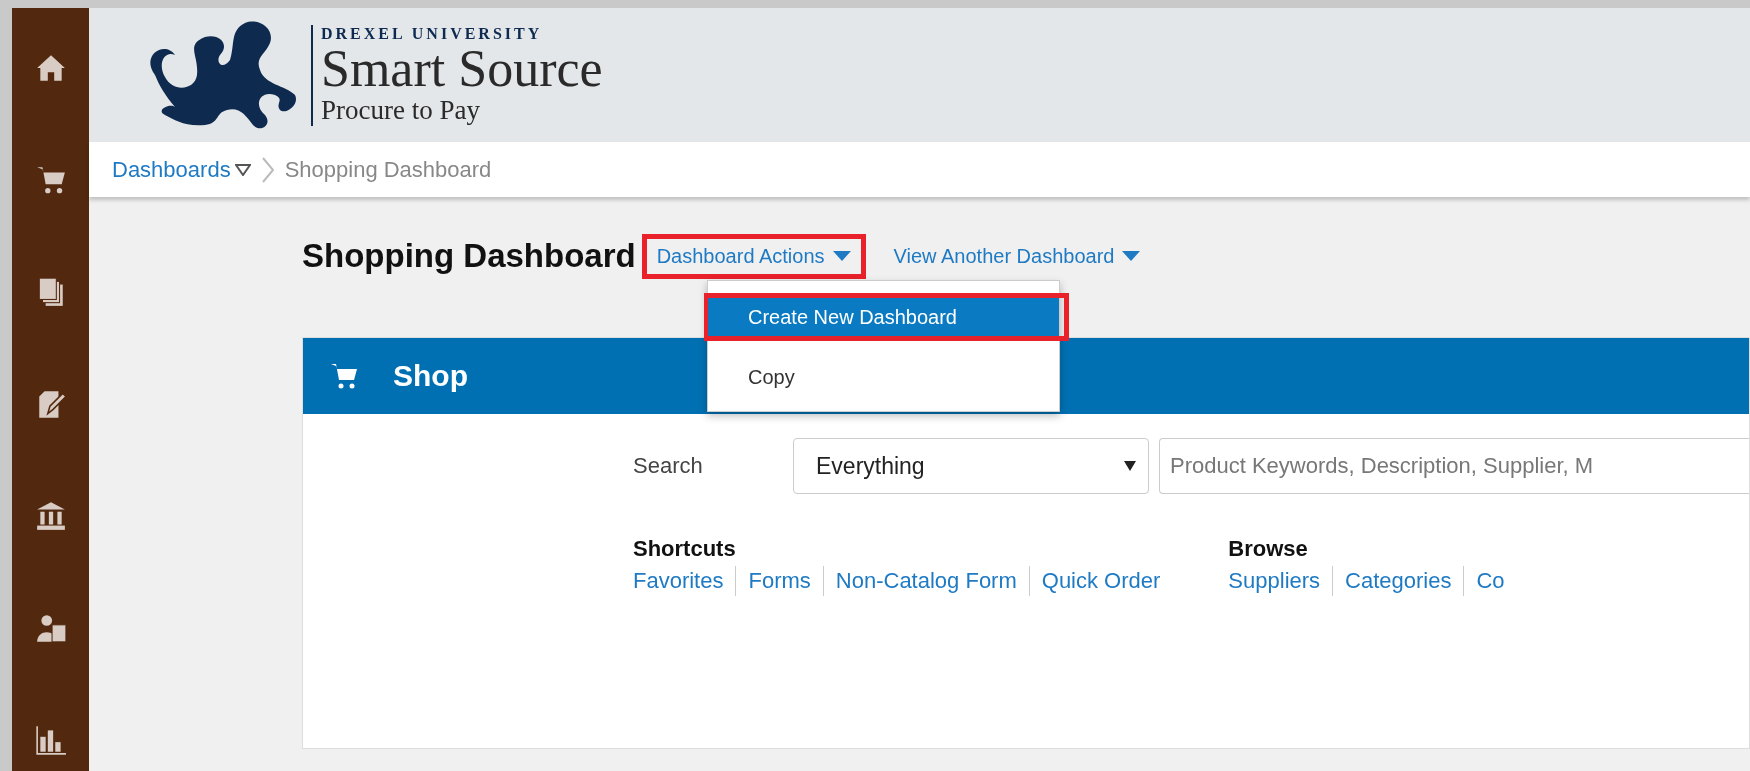  Describe the element at coordinates (50, 740) in the screenshot. I see `chart-icon` at that location.